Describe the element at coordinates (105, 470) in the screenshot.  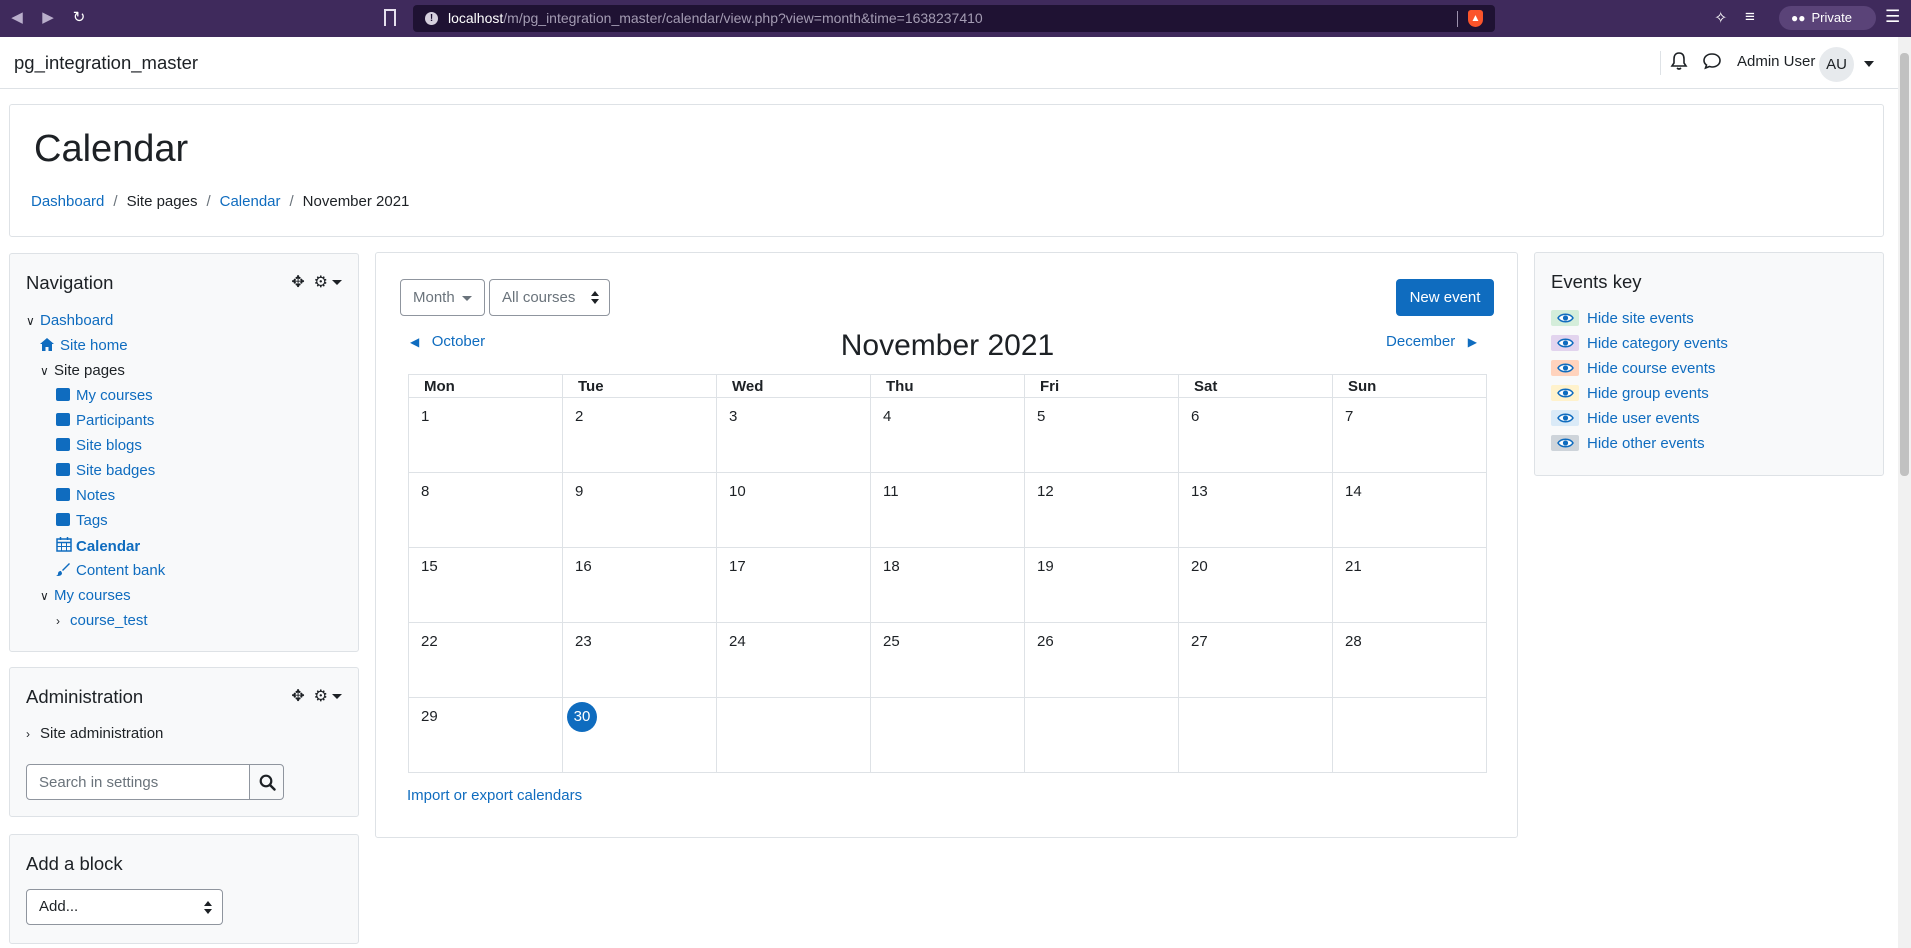
I see `sidebar-item-site-badges: Site badges` at that location.